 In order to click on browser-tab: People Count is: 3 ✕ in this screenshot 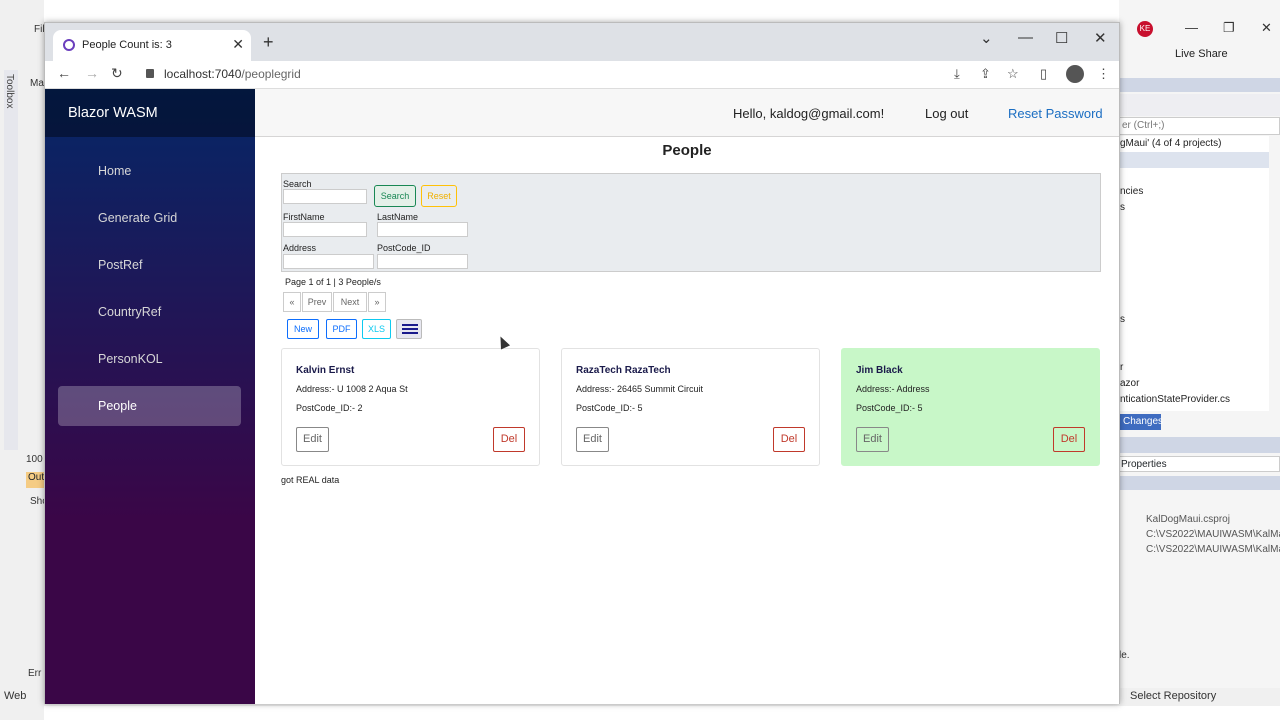, I will do `click(152, 45)`.